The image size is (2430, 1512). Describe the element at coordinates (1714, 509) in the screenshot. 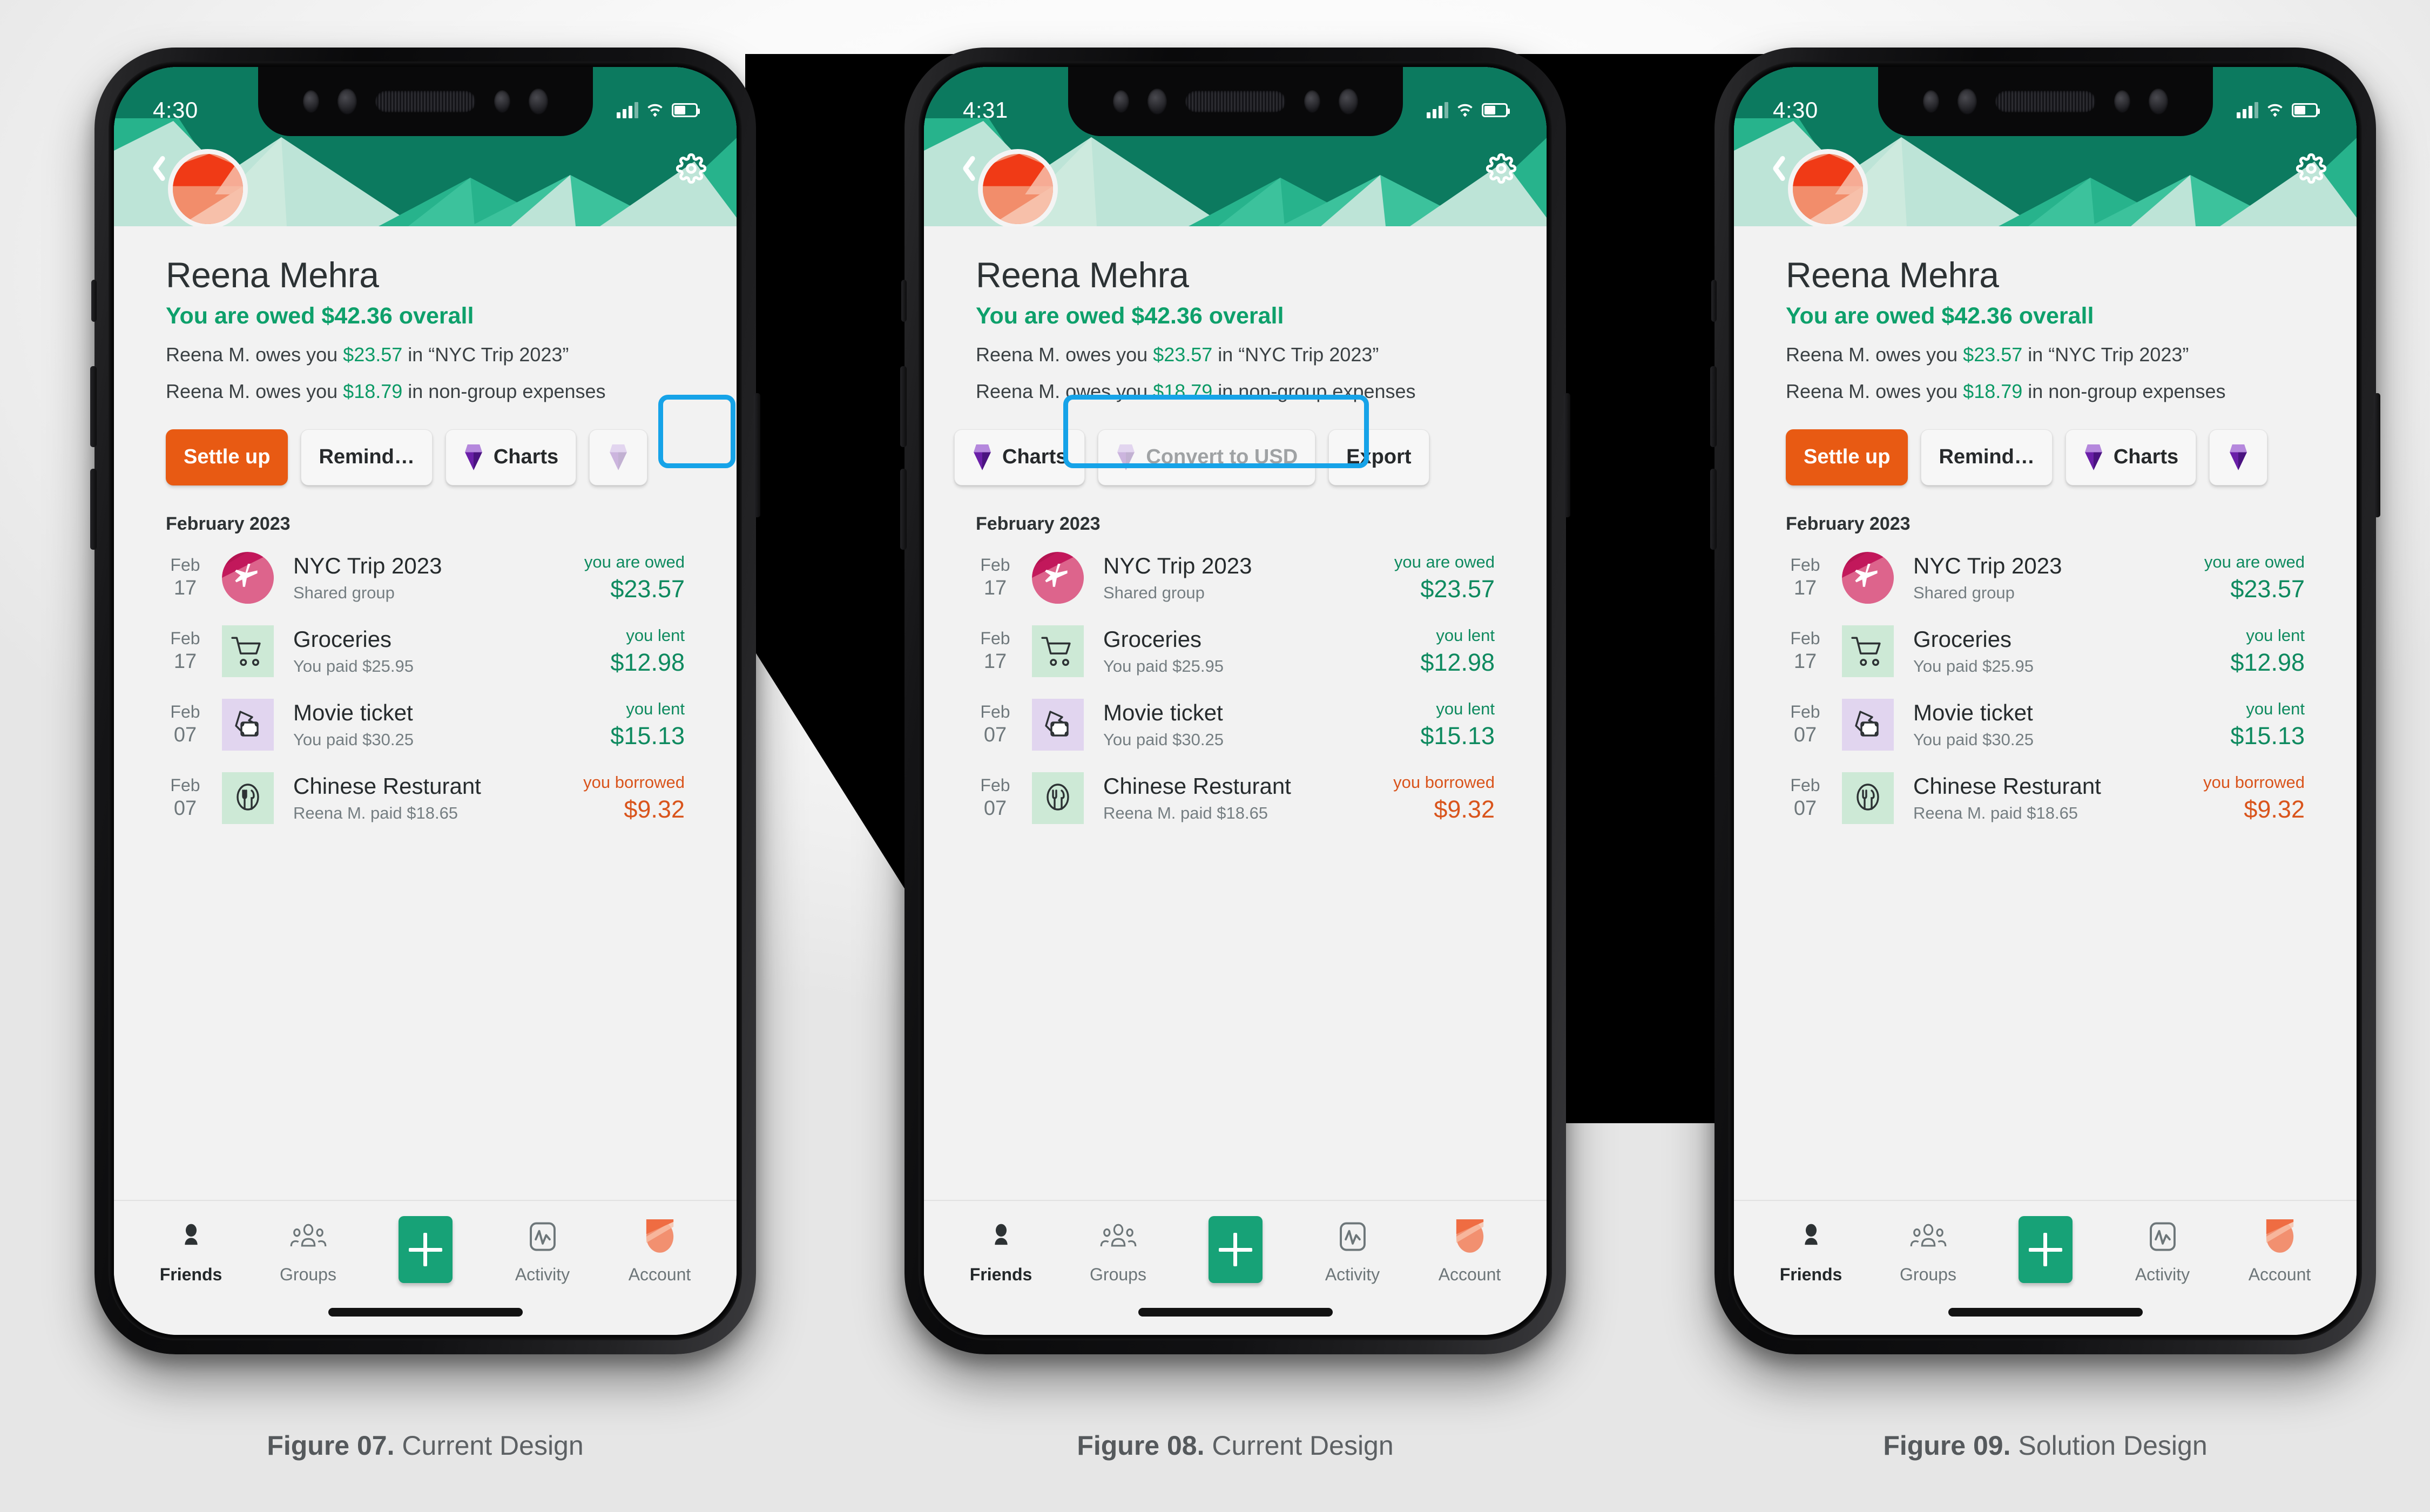

I see `phone3-volume-down-button` at that location.